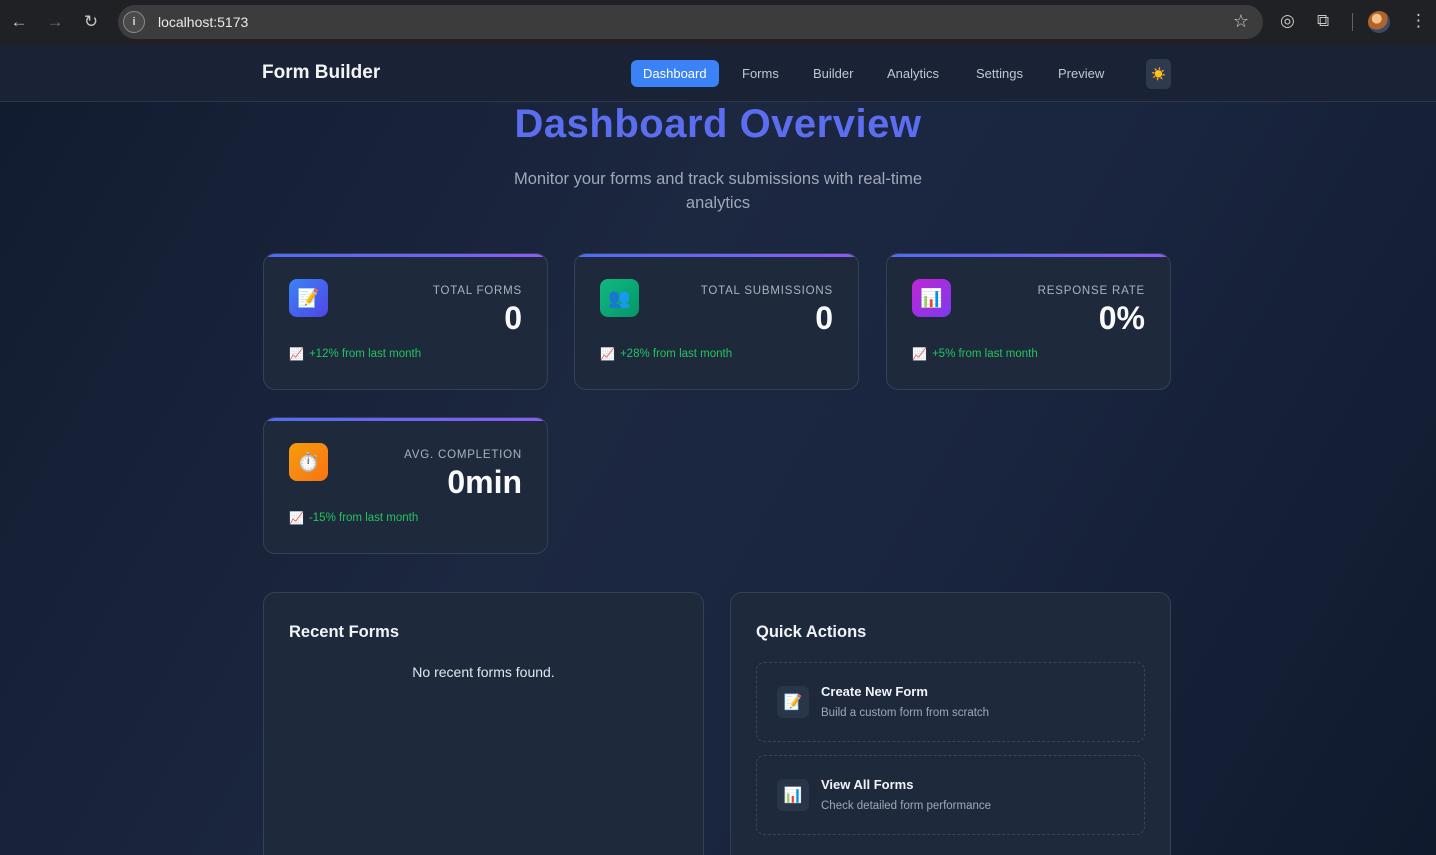  What do you see at coordinates (867, 784) in the screenshot?
I see `action-title: View All Forms` at bounding box center [867, 784].